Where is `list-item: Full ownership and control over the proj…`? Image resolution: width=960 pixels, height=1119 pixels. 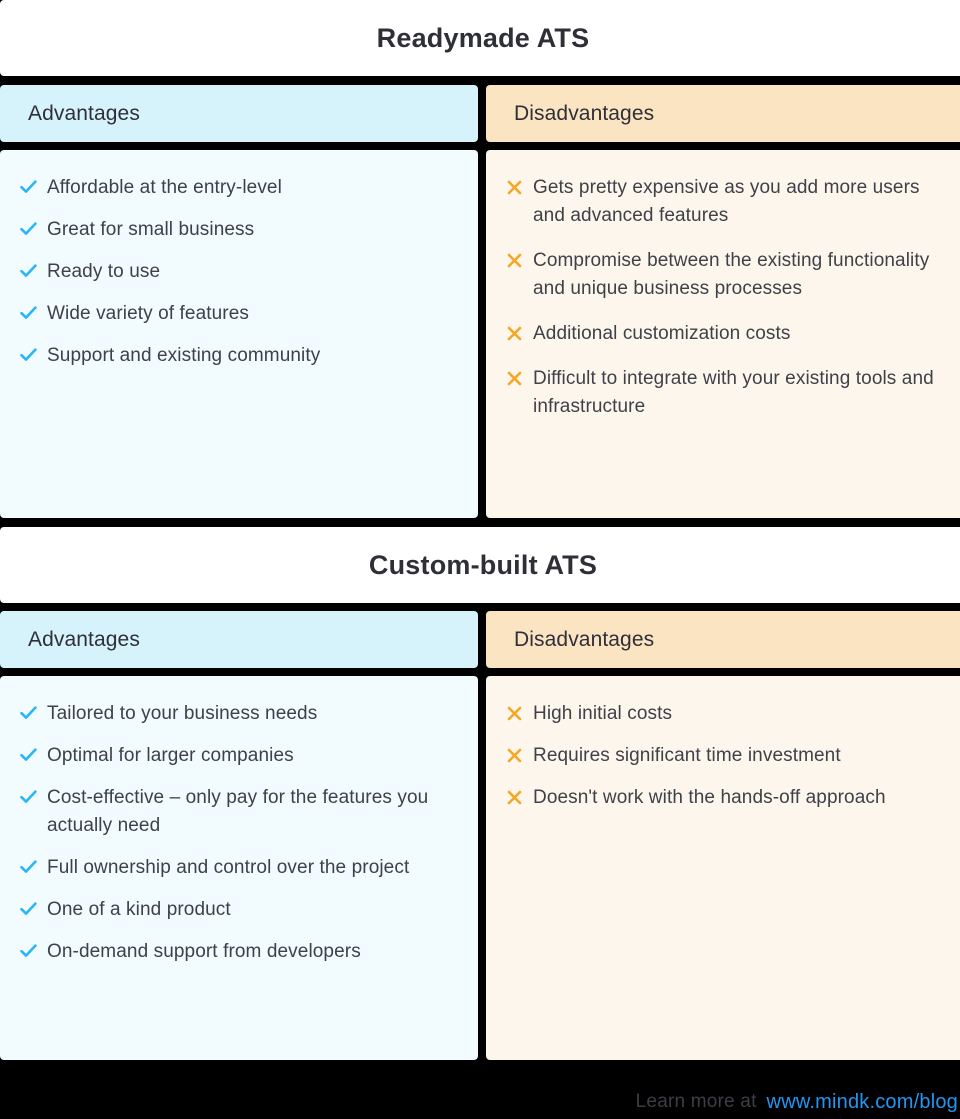
list-item: Full ownership and control over the proj… is located at coordinates (239, 868).